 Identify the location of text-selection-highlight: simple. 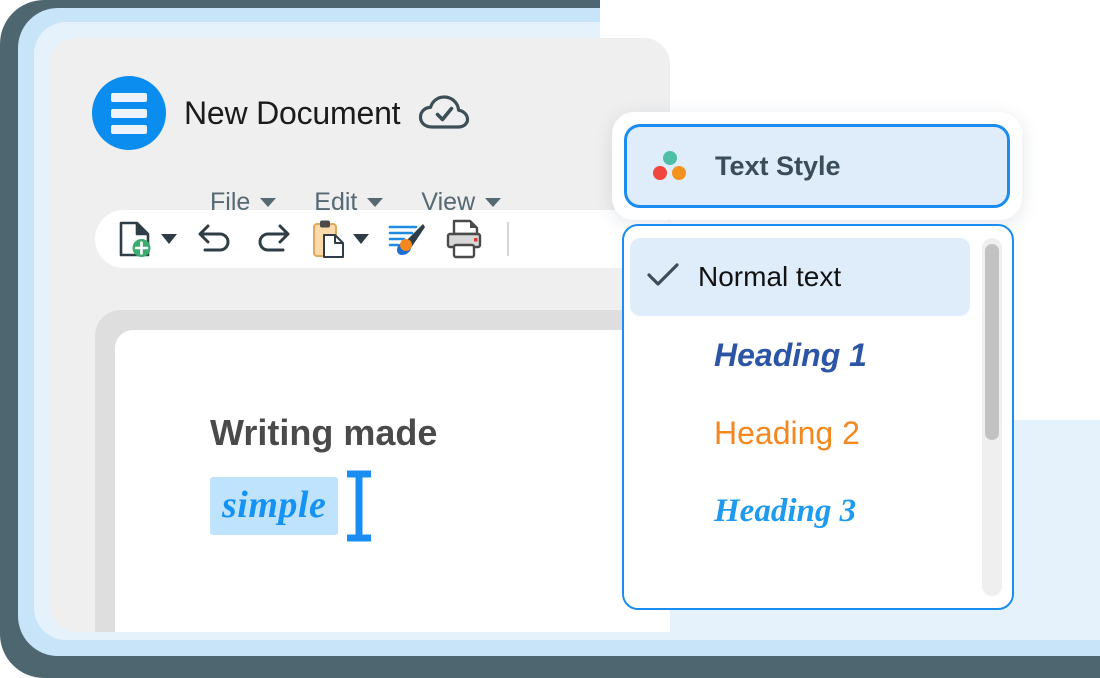
(274, 506).